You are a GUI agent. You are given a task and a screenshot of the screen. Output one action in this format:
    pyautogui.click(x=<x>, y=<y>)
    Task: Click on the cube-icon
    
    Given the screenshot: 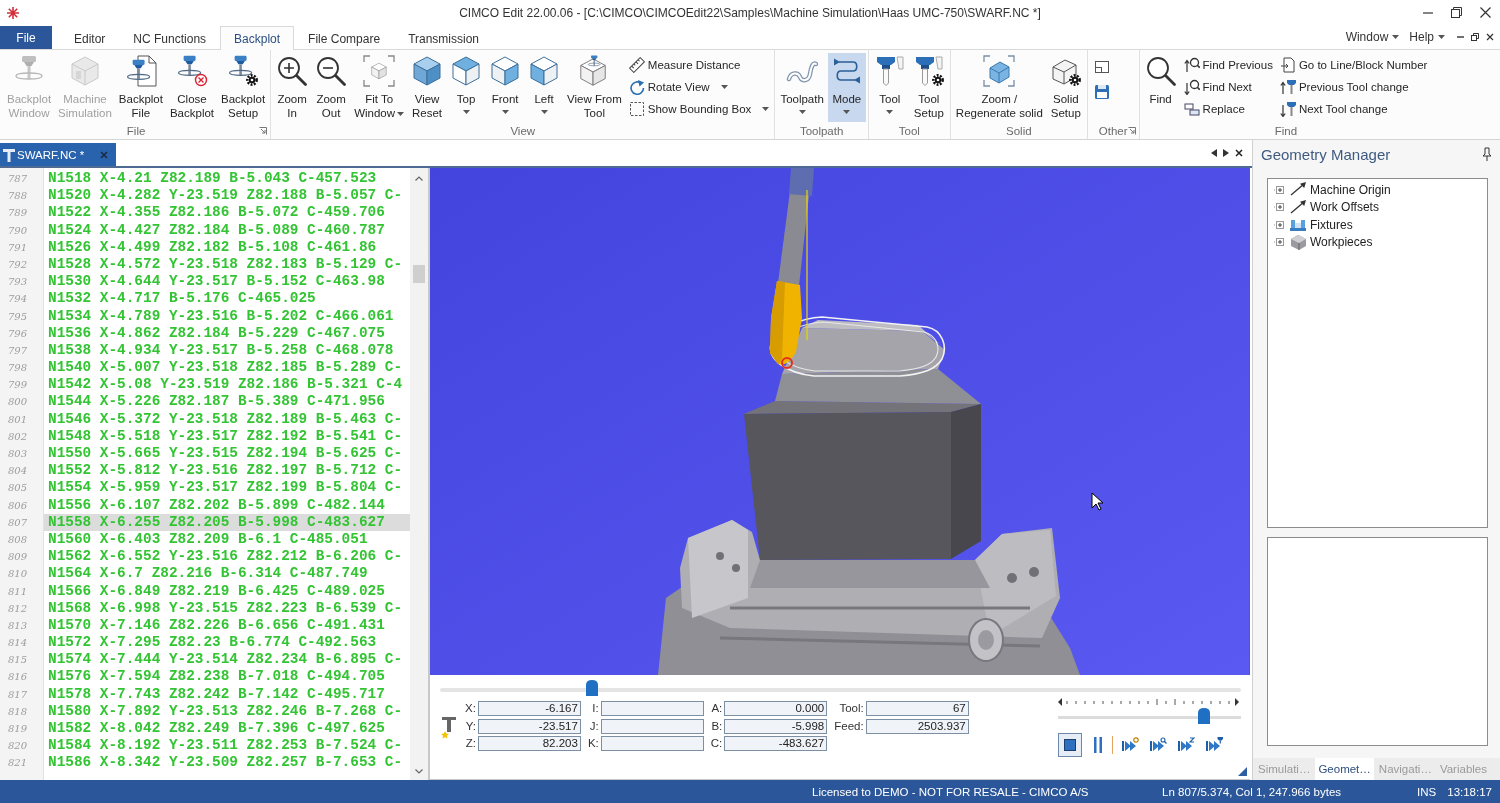 What is the action you would take?
    pyautogui.click(x=427, y=71)
    